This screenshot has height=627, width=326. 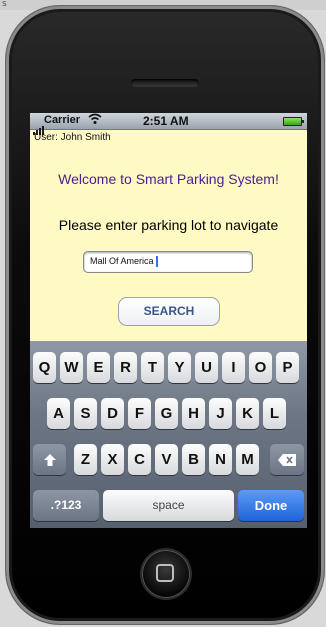 What do you see at coordinates (220, 413) in the screenshot?
I see `key-j: J` at bounding box center [220, 413].